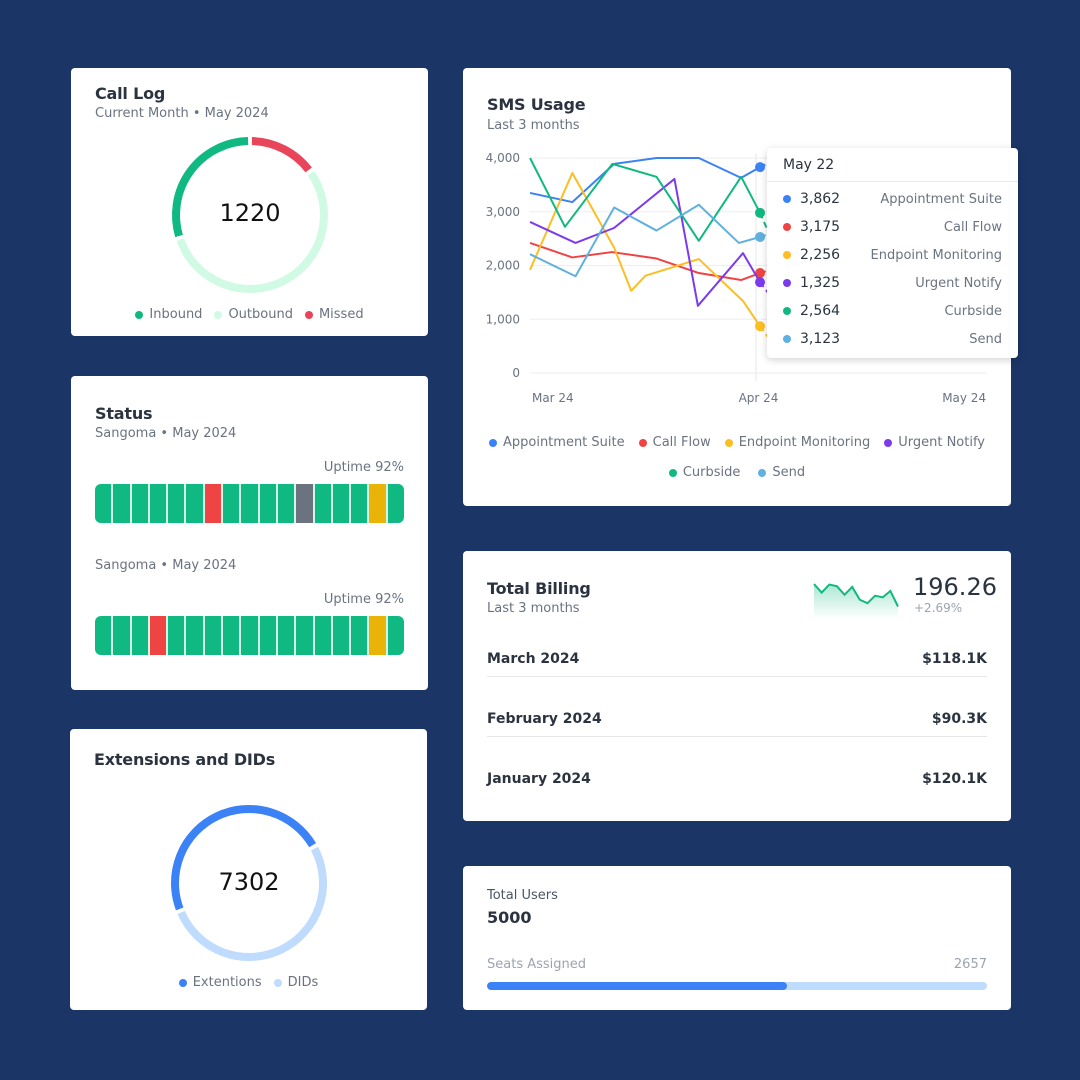  I want to click on extensions-legend: Extentions DIDs, so click(248, 982).